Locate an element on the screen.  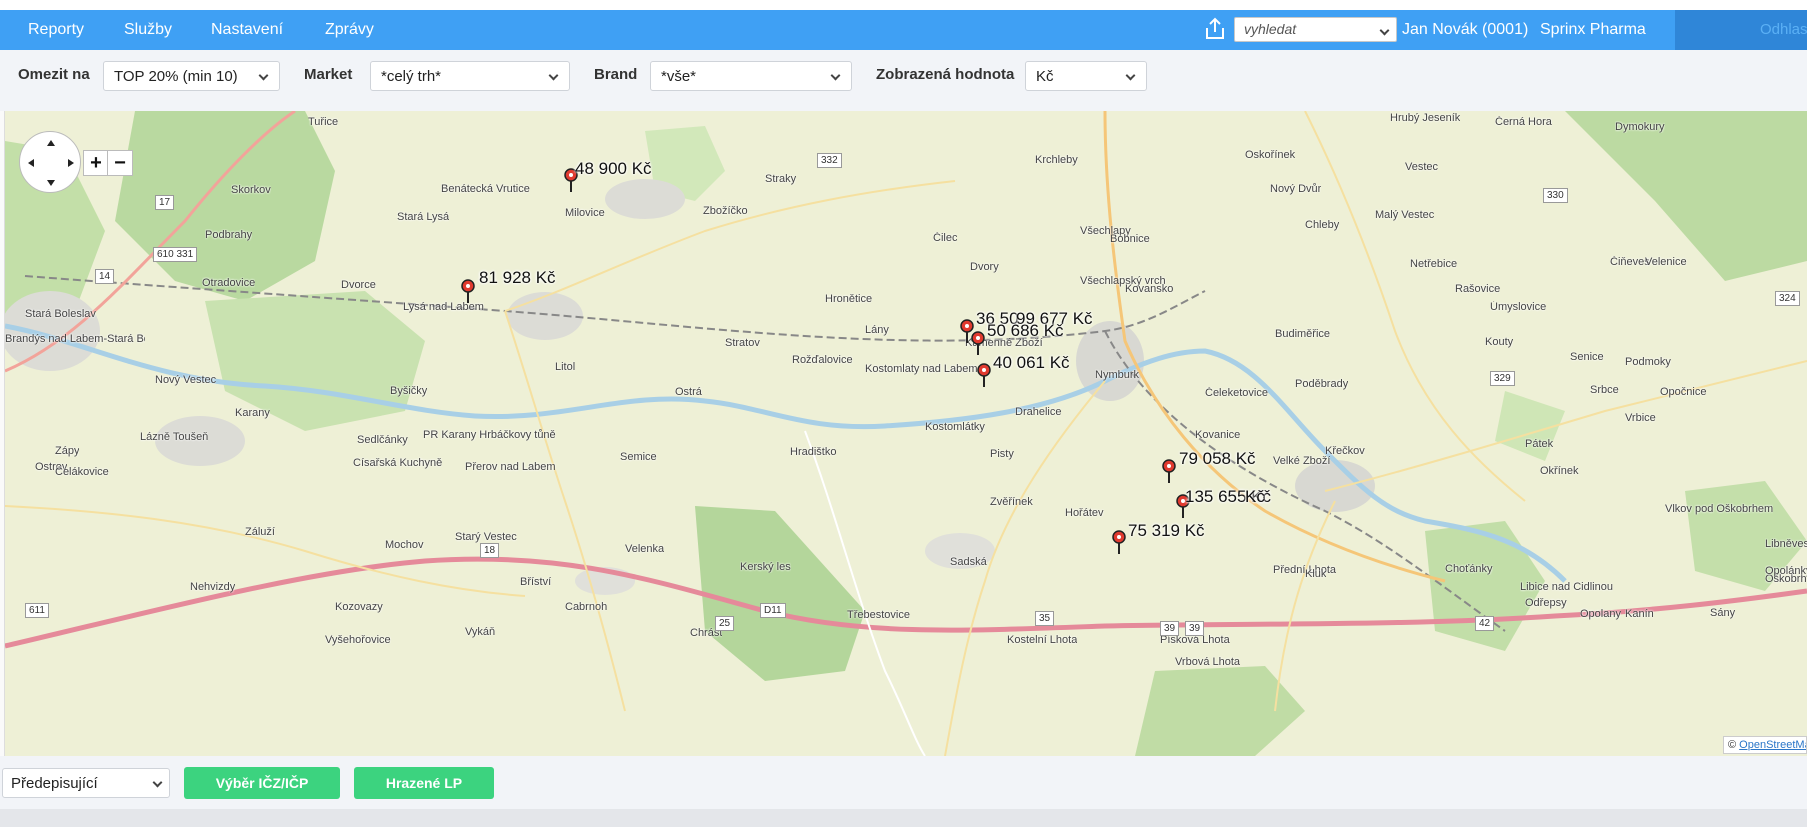
place-label: Okřínek is located at coordinates (1559, 471).